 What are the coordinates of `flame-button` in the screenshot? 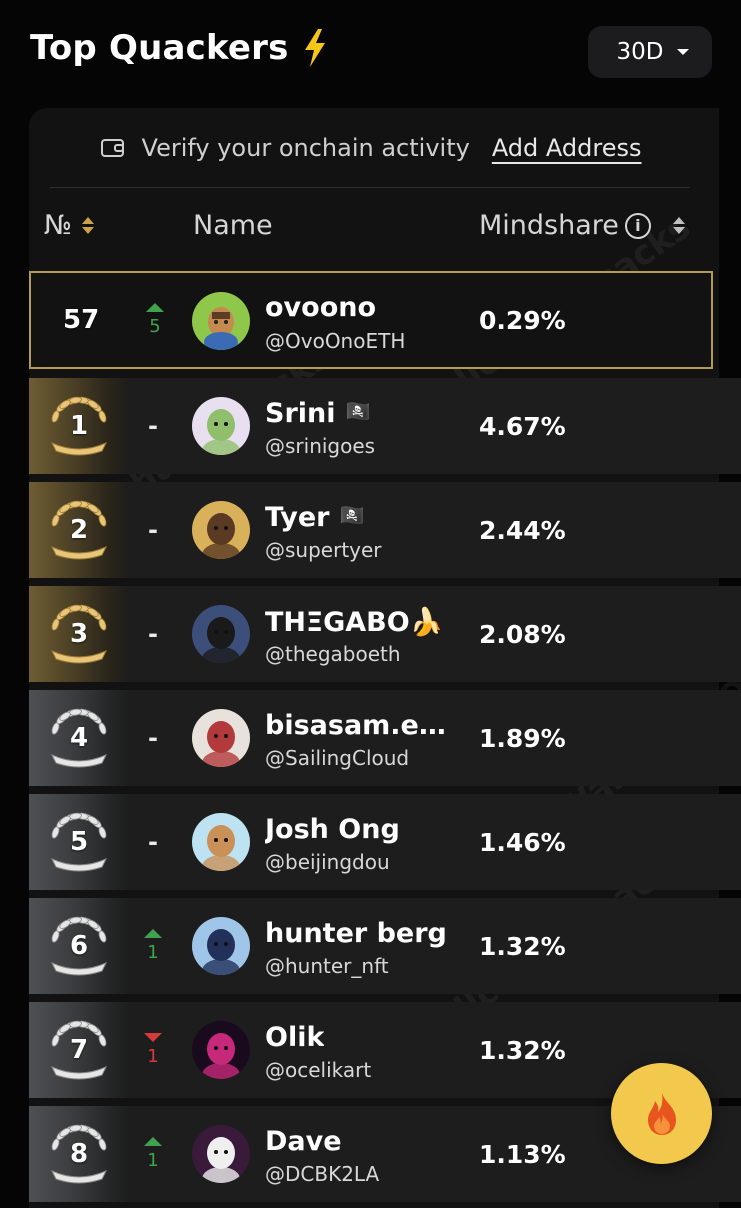 It's located at (661, 1113).